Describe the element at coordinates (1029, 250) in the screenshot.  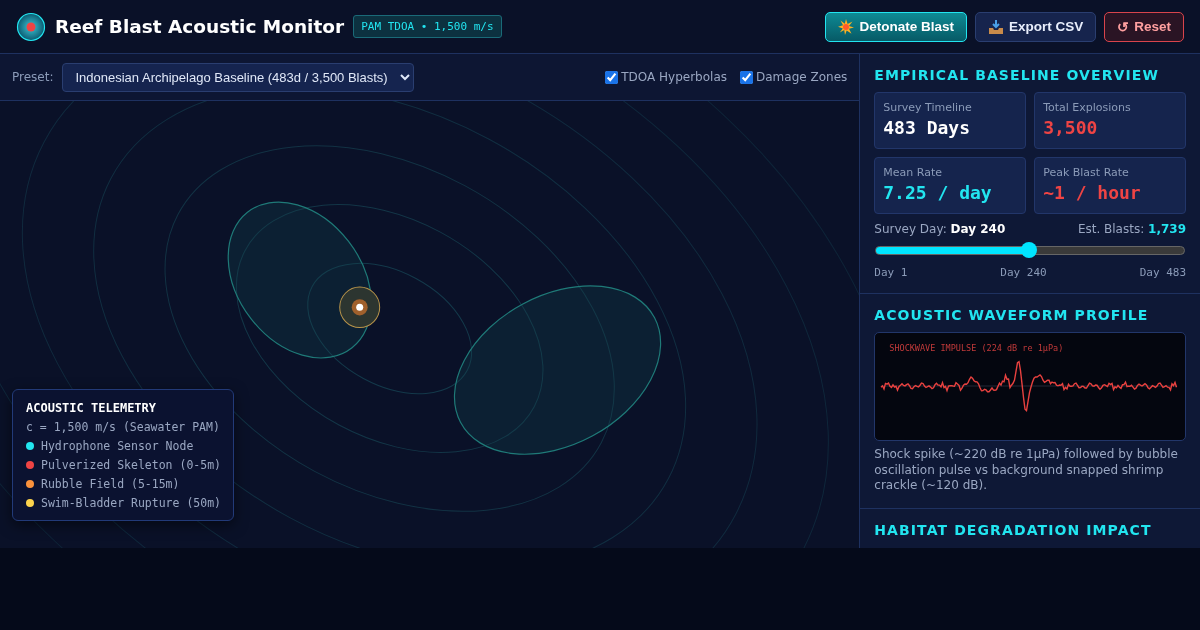
I see `slider-thumb` at that location.